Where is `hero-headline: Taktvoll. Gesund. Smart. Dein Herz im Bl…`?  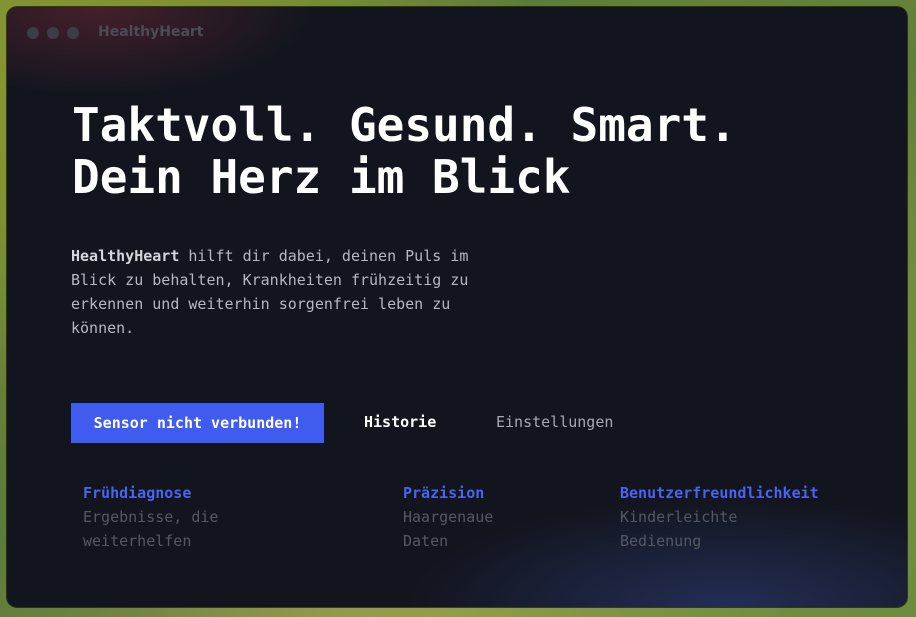 hero-headline: Taktvoll. Gesund. Smart. Dein Herz im Bl… is located at coordinates (404, 151).